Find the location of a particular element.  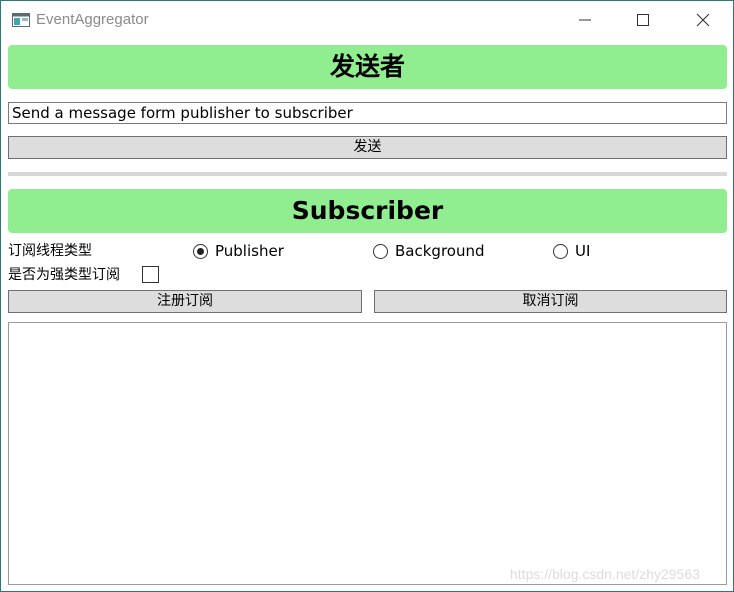

minimize-button is located at coordinates (586, 19).